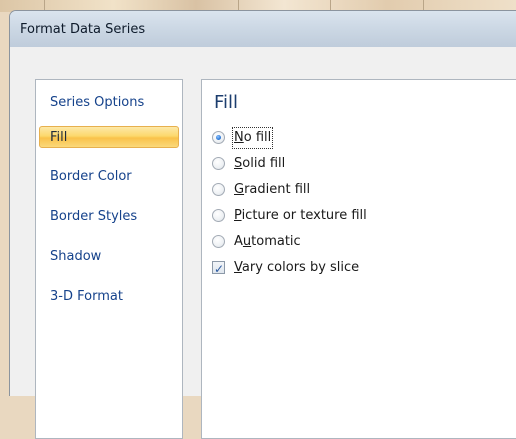 The height and width of the screenshot is (439, 516). I want to click on checkmark-icon: ✓, so click(219, 269).